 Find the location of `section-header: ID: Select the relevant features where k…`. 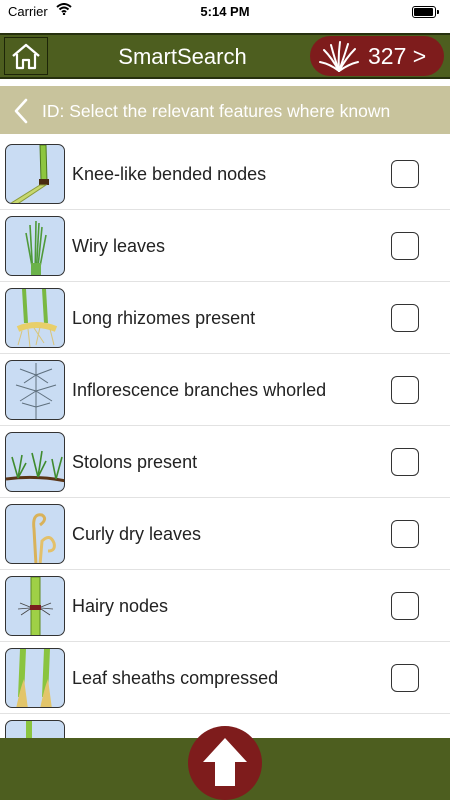

section-header: ID: Select the relevant features where k… is located at coordinates (225, 110).